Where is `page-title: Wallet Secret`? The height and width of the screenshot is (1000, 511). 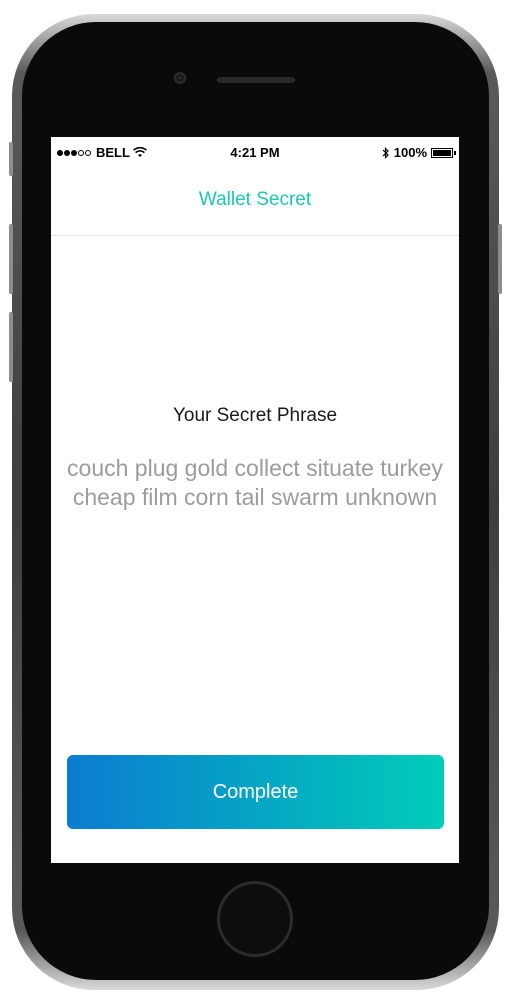
page-title: Wallet Secret is located at coordinates (255, 199).